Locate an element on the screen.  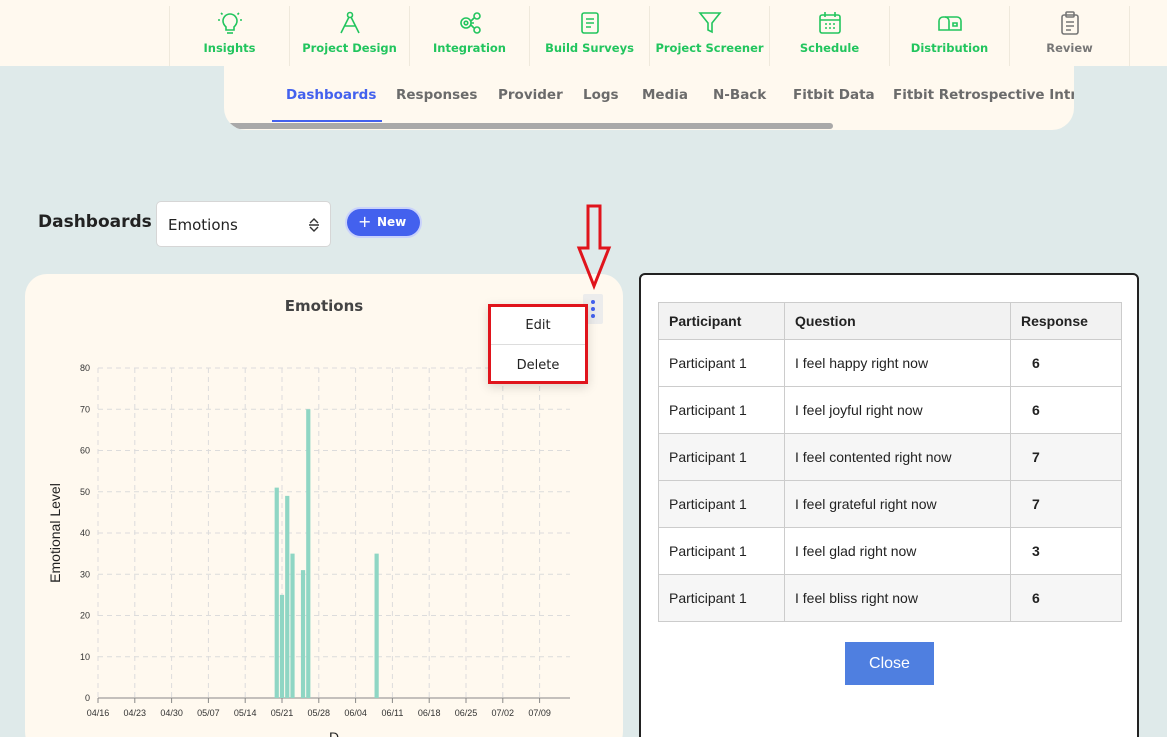
y-tick-label: 70 is located at coordinates (85, 409).